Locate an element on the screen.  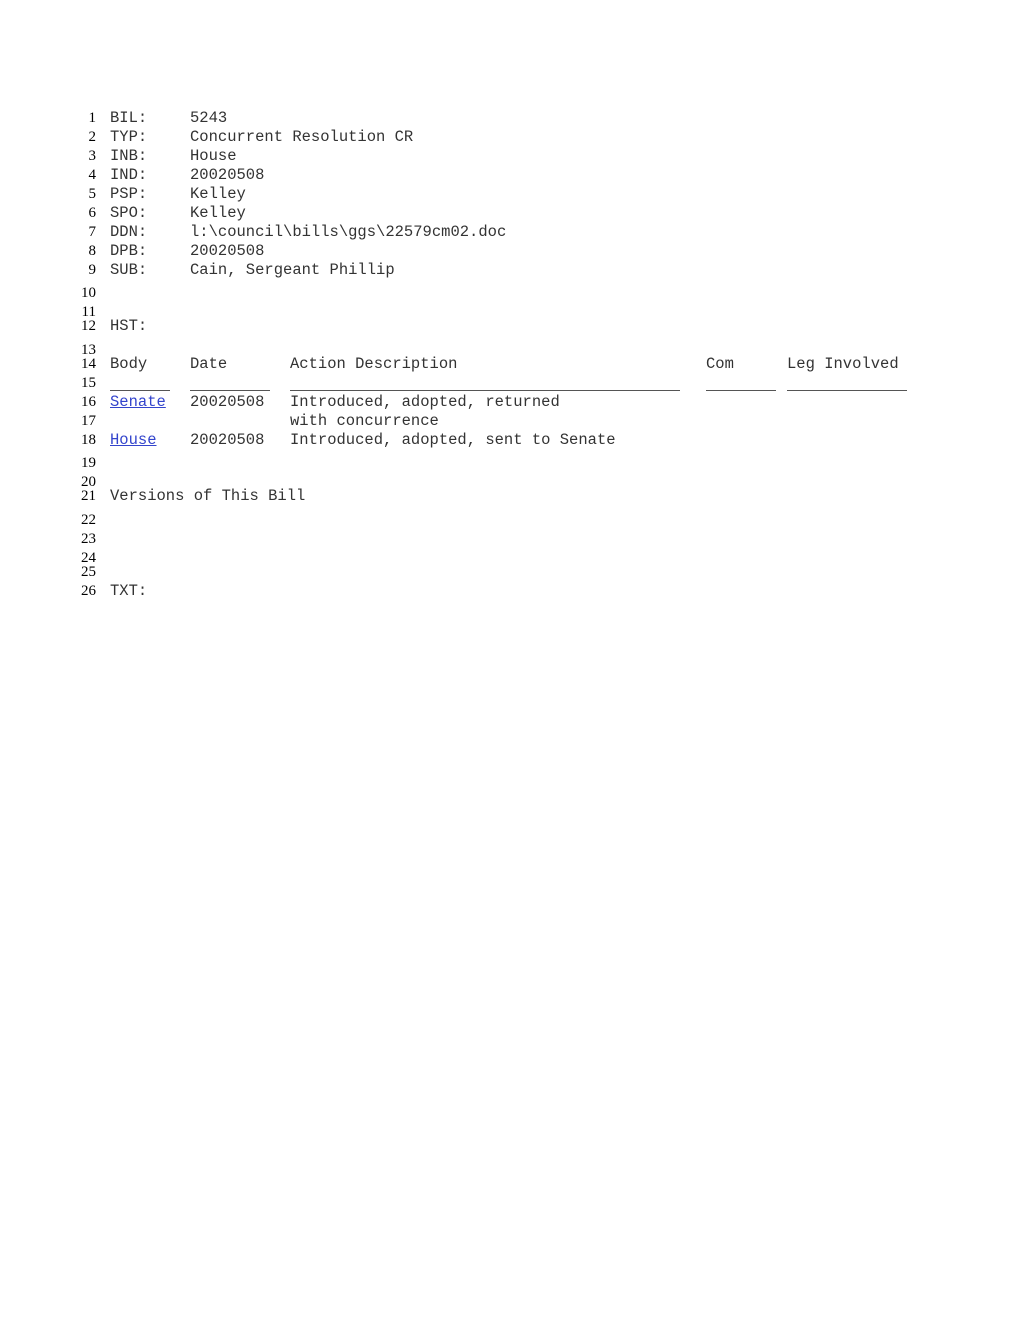
field-key-sub: SUB: is located at coordinates (129, 270).